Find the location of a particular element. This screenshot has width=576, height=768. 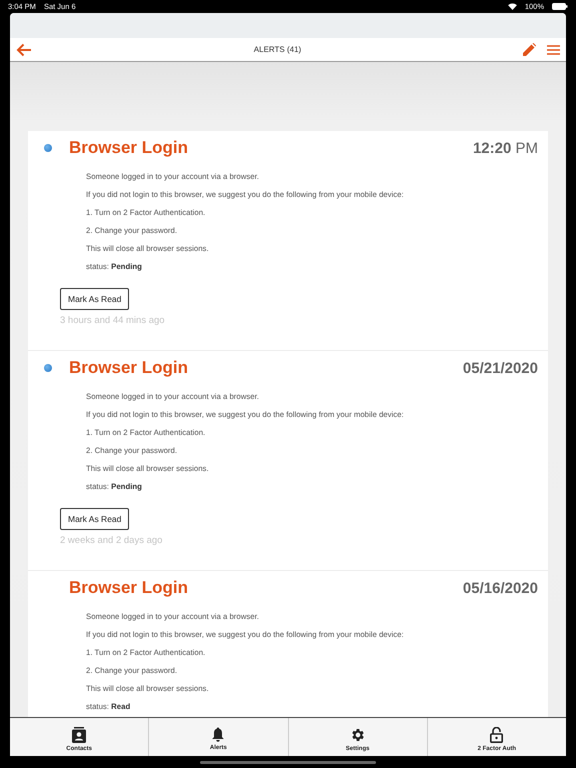

back-arrow-icon is located at coordinates (24, 49).